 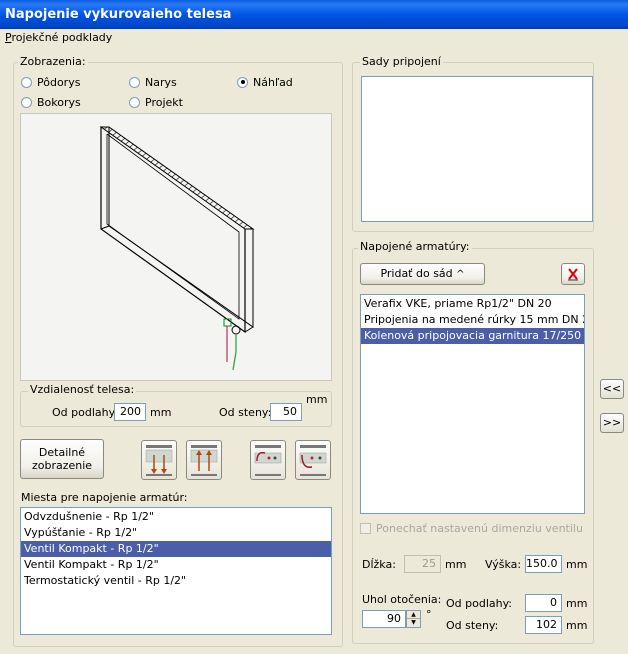 I want to click on detail-view-button: Detailné zobrazenie, so click(x=62, y=459).